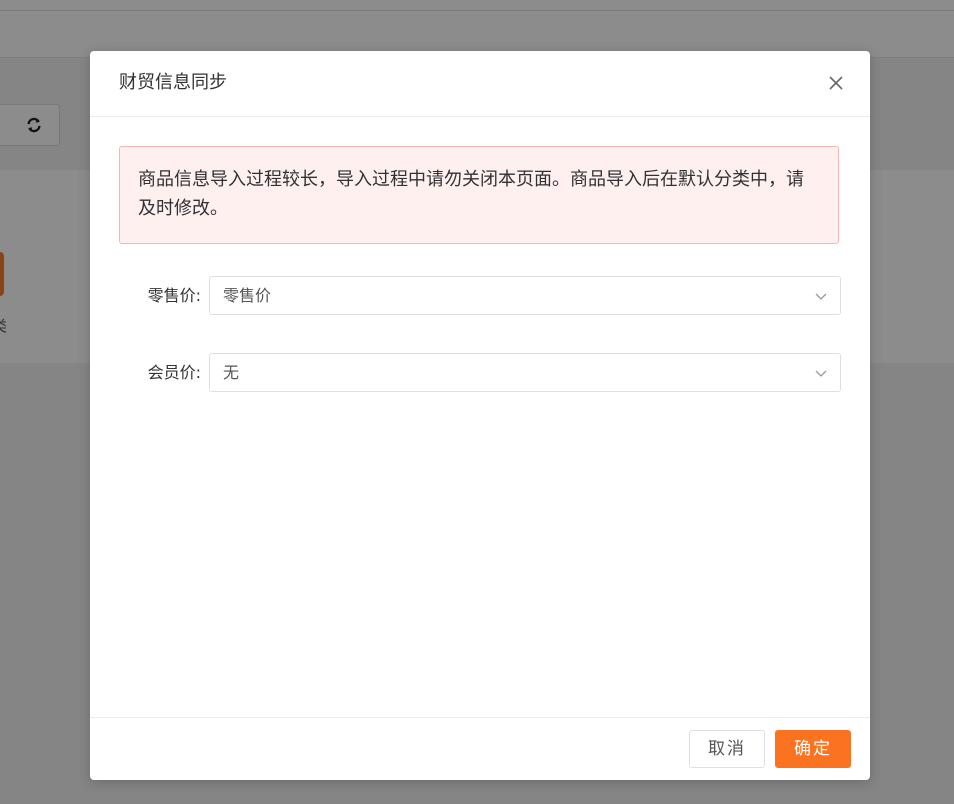 The image size is (954, 804). What do you see at coordinates (480, 84) in the screenshot?
I see `dialog-header: 财贸信息同步` at bounding box center [480, 84].